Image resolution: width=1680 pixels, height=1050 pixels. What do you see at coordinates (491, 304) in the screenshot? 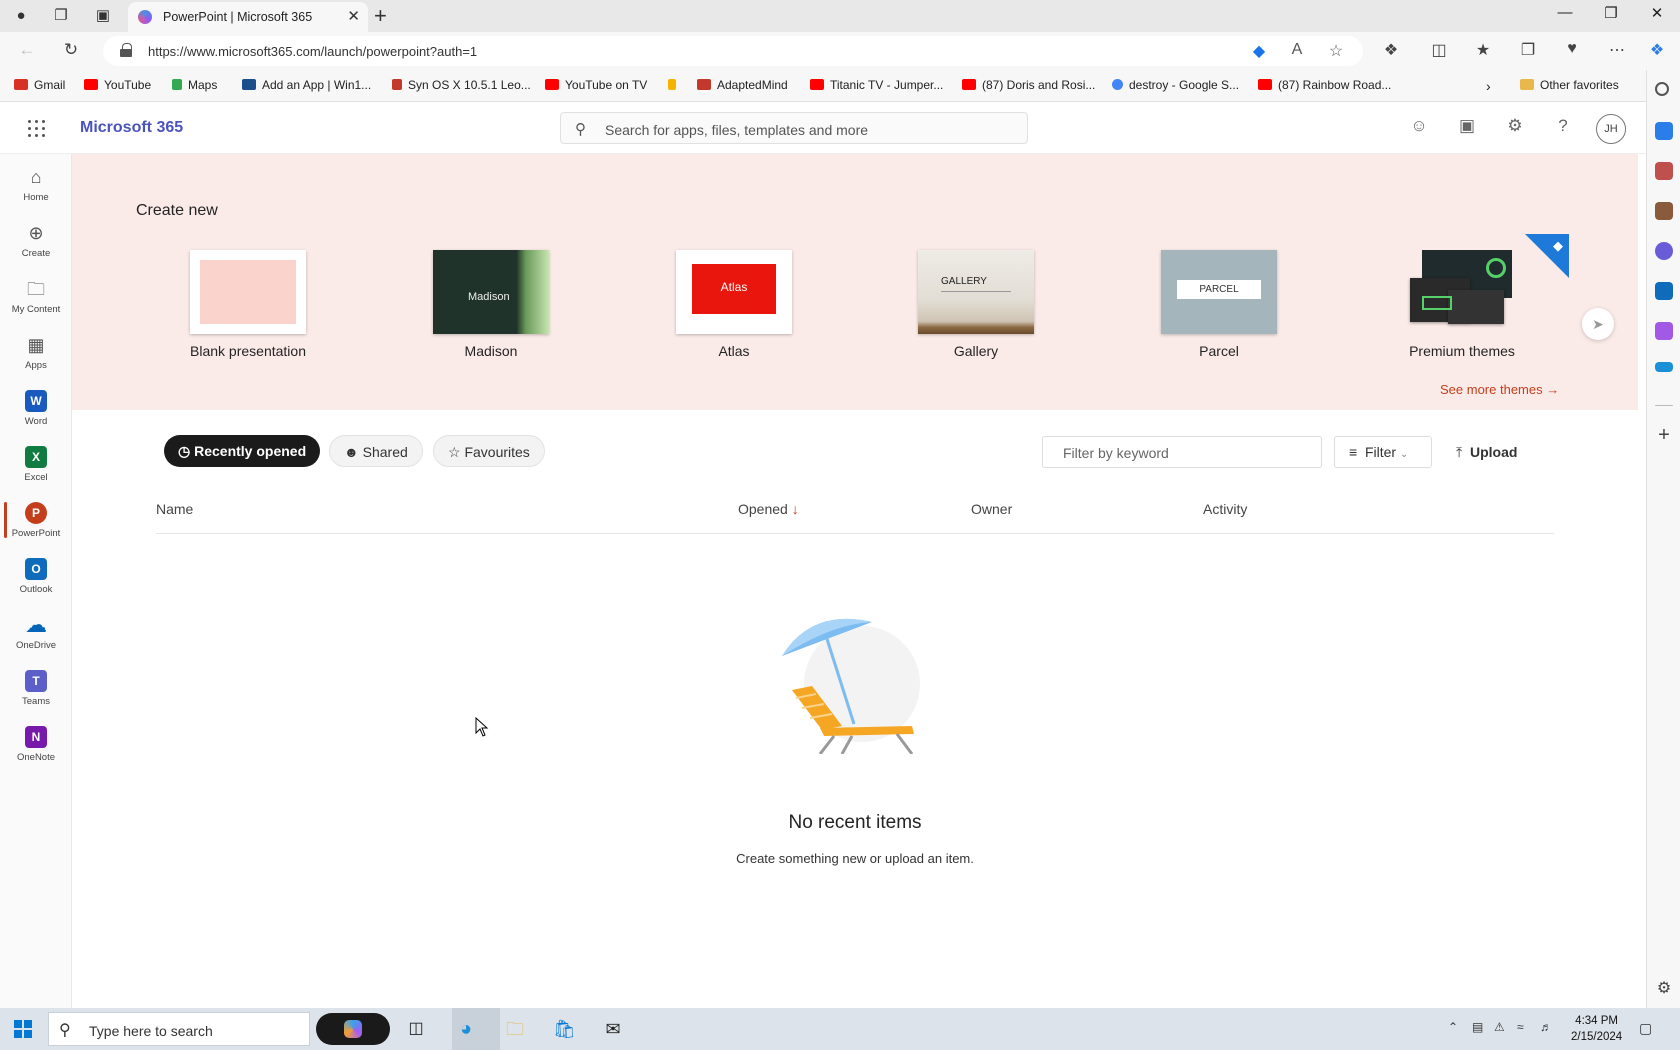
I see `template-madison: Madison Madison` at bounding box center [491, 304].